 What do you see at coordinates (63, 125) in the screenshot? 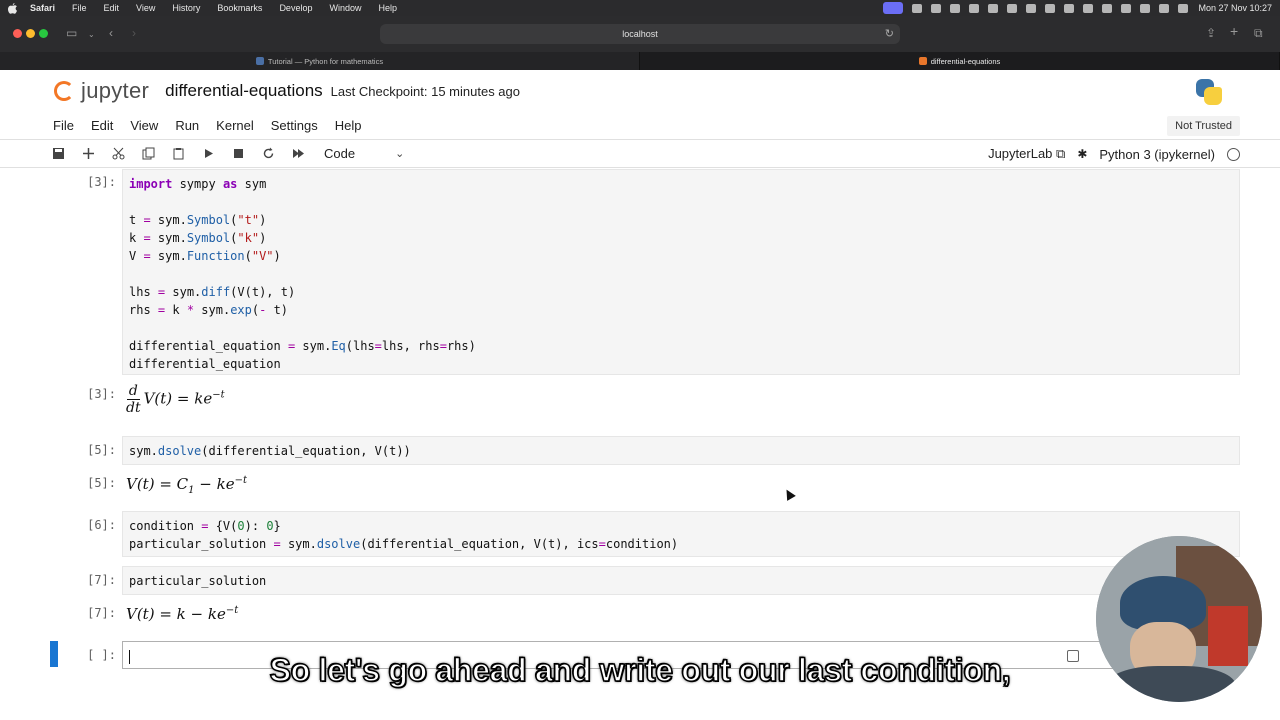
I see `jmenu-file: File` at bounding box center [63, 125].